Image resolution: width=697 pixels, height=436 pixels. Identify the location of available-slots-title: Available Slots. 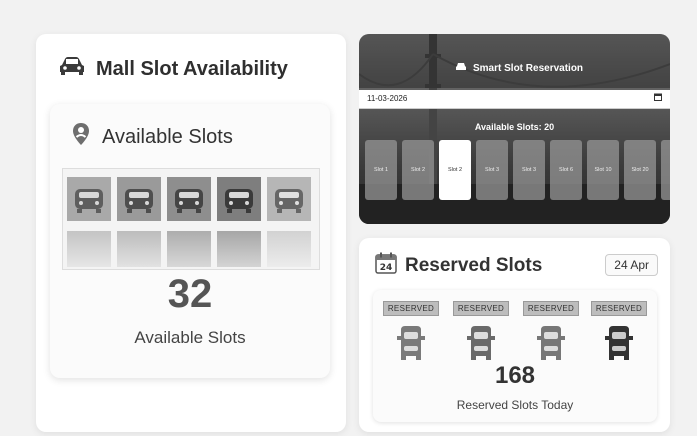
(167, 136).